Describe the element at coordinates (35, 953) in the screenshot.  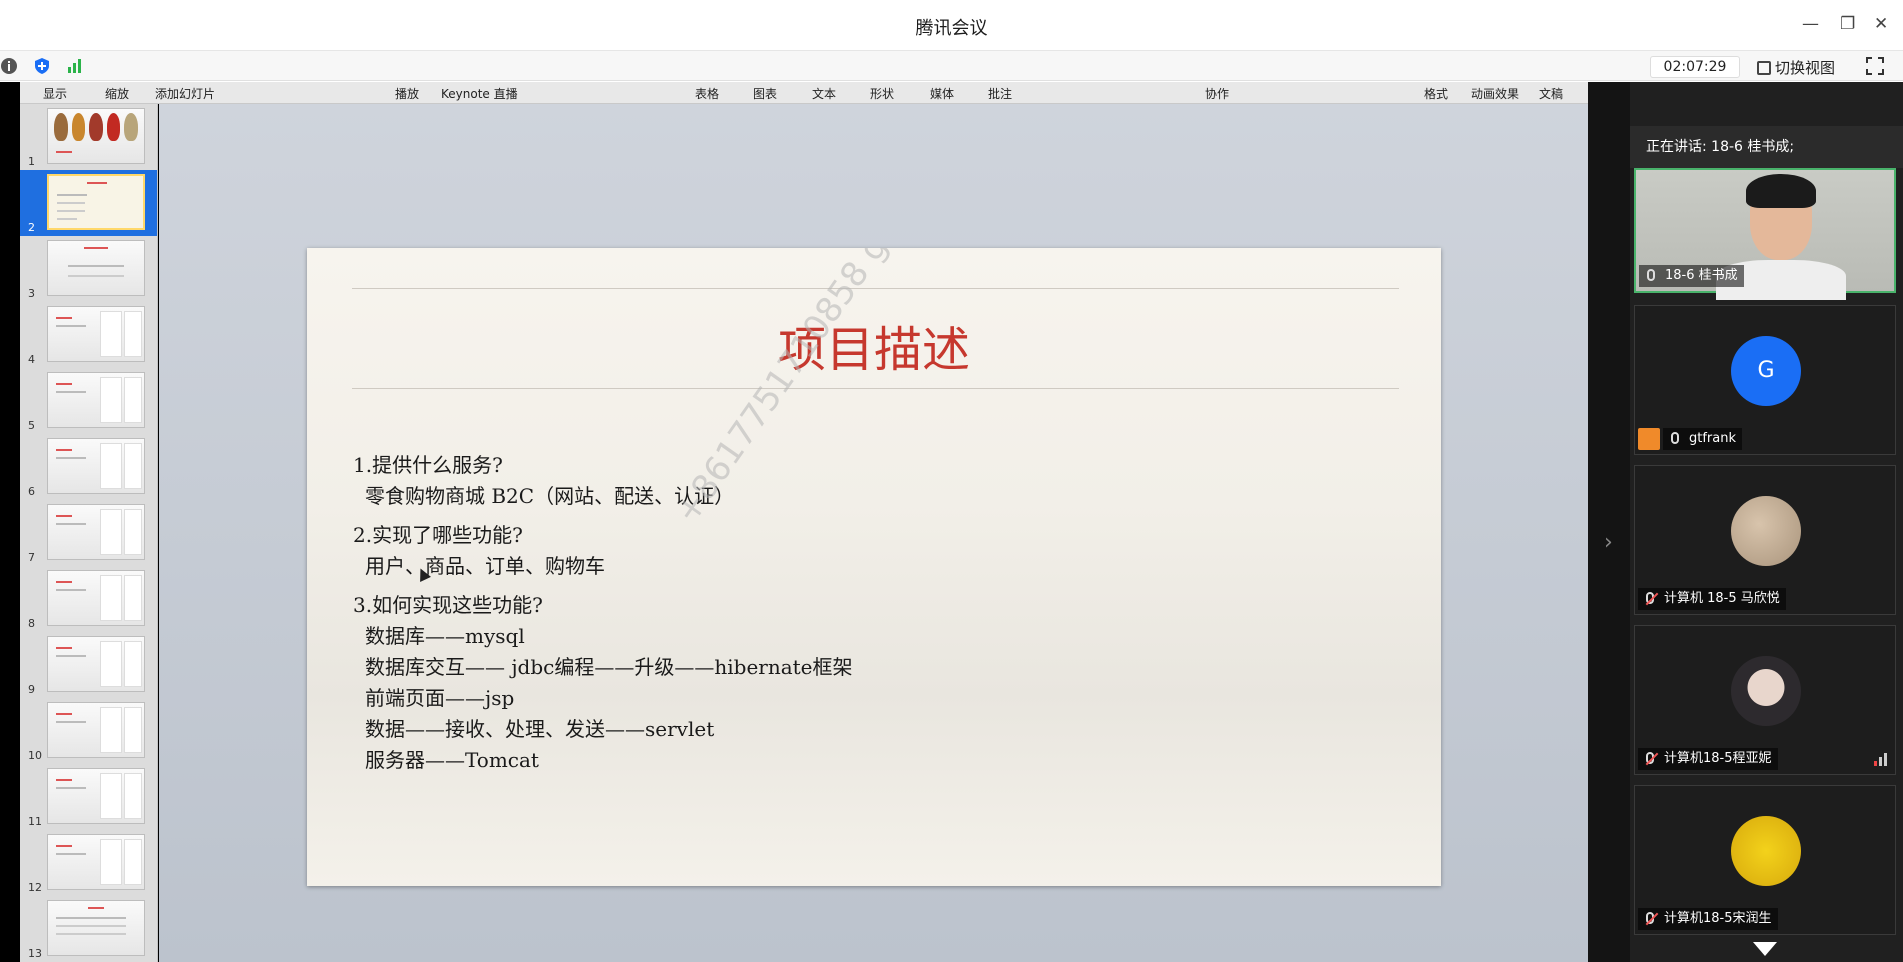
I see `slide-number: 13` at that location.